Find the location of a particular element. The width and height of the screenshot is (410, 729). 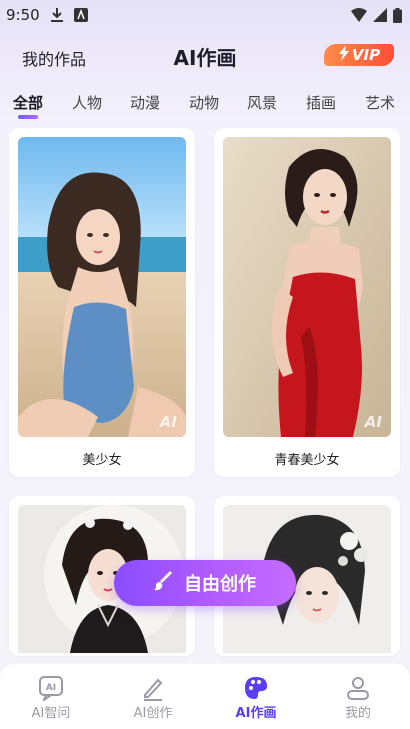

battery-icon is located at coordinates (397, 15).